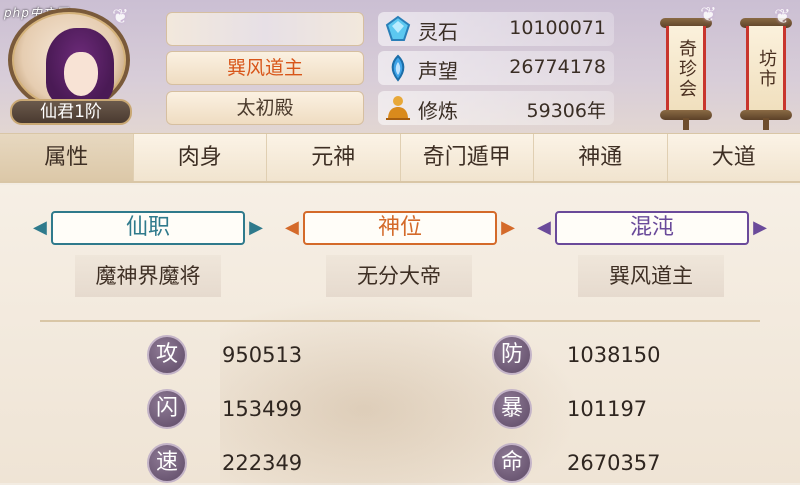 This screenshot has width=800, height=485. I want to click on crit-value: 101197, so click(607, 409).